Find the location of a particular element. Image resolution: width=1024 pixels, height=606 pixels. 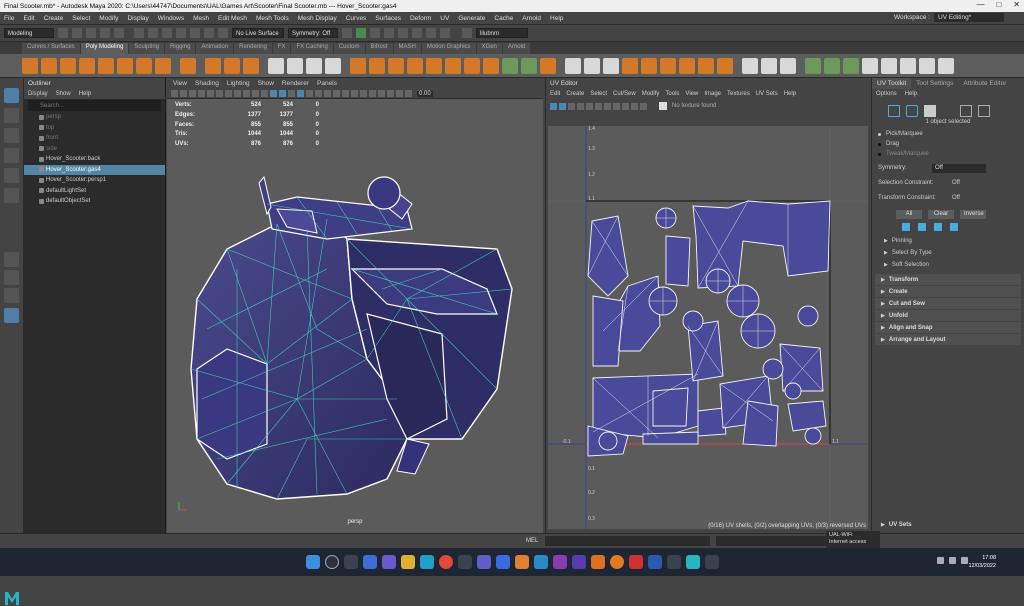

render-settings-icon is located at coordinates (389, 33).